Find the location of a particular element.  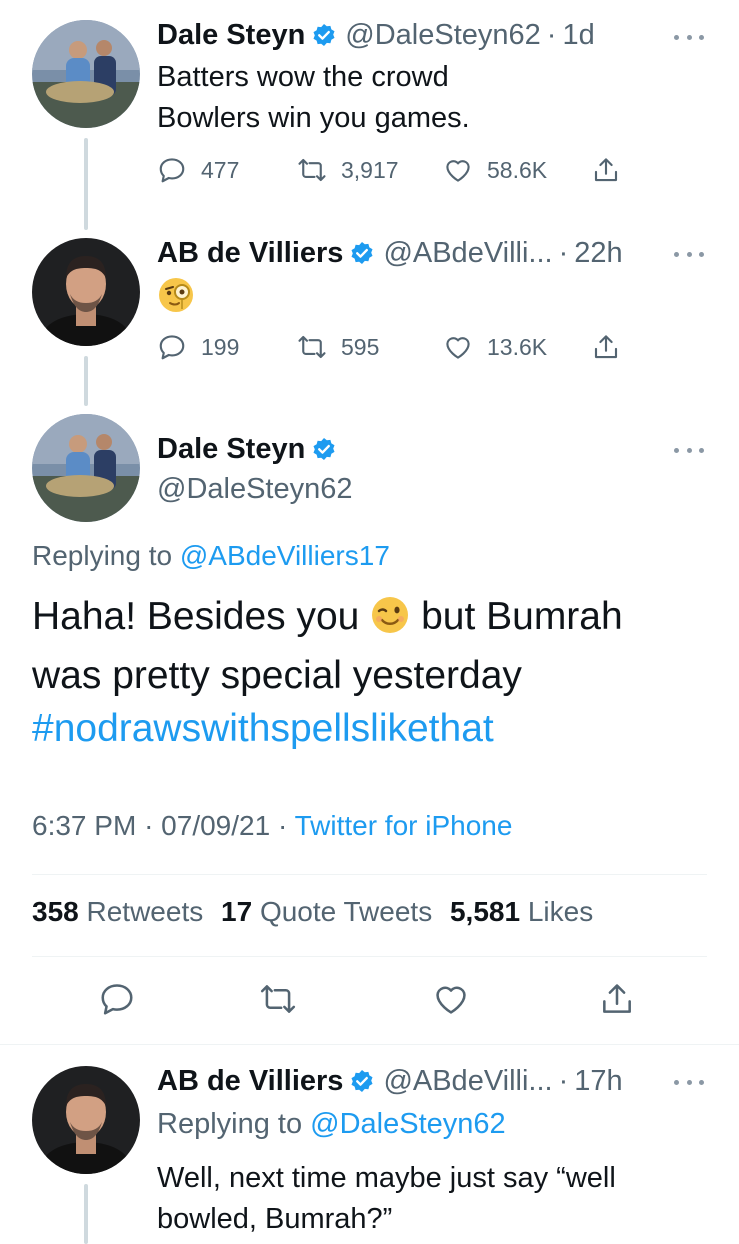

tweet-time: 6:37 PM is located at coordinates (84, 825).